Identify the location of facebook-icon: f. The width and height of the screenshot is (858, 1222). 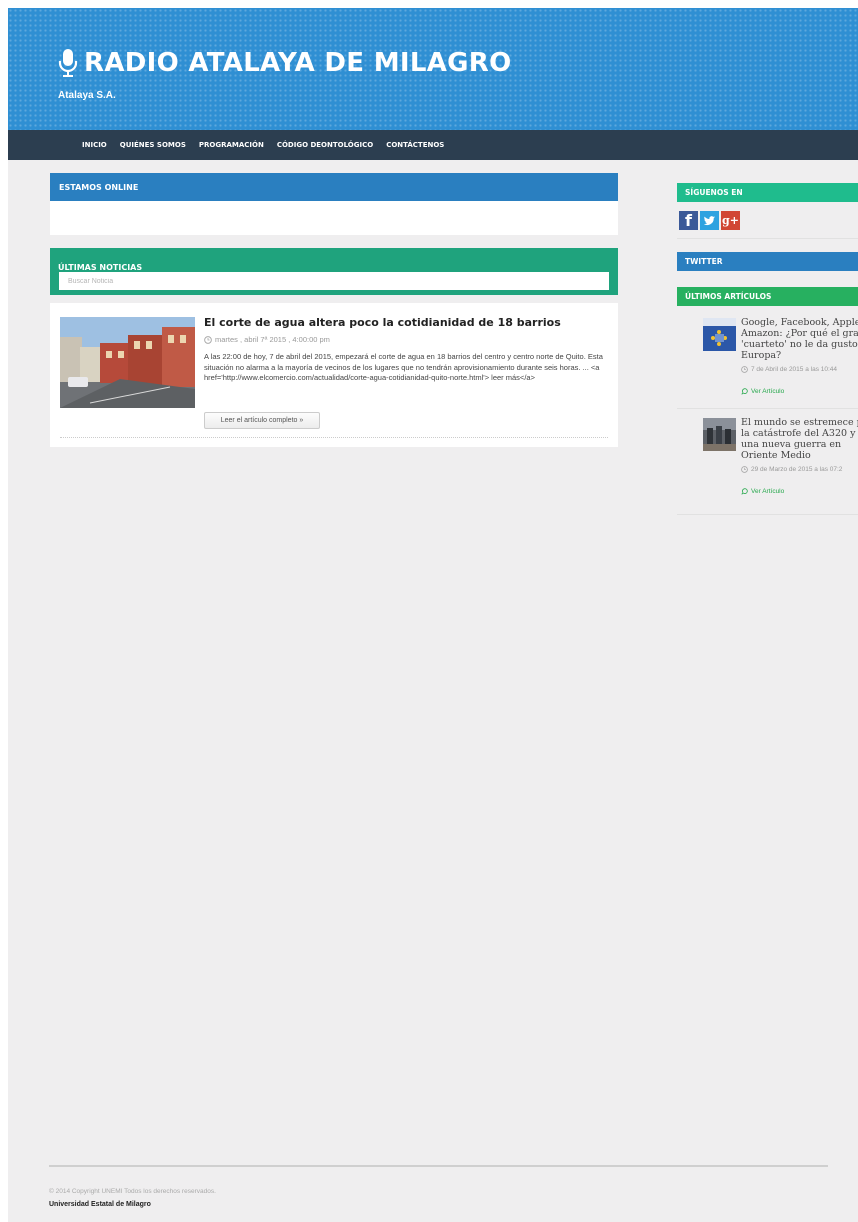
(688, 220).